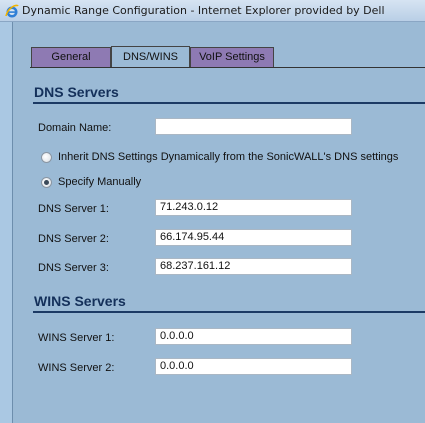  What do you see at coordinates (253, 266) in the screenshot?
I see `dns-server-3-field: 68.237.161.12` at bounding box center [253, 266].